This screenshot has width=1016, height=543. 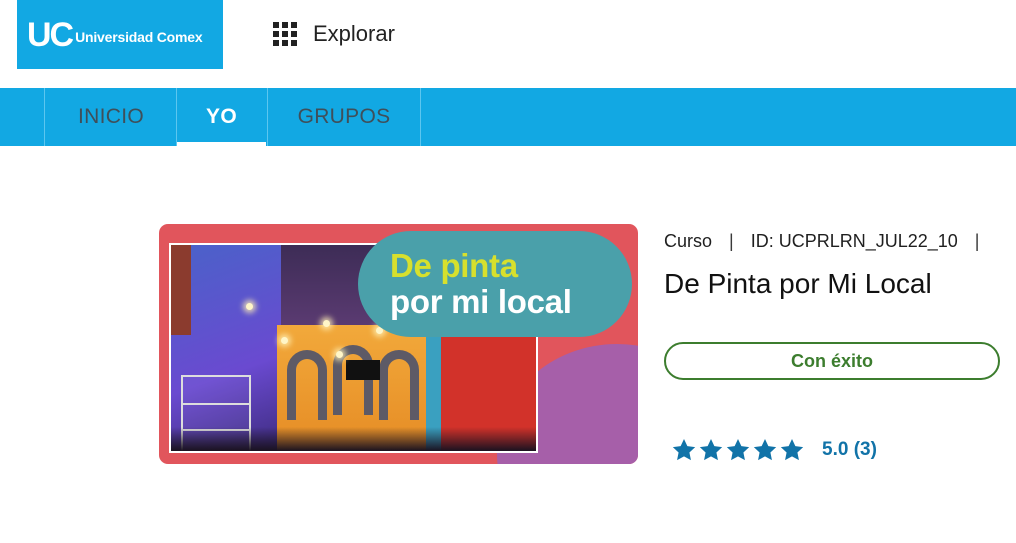 What do you see at coordinates (354, 33) in the screenshot?
I see `explore-label: Explorar` at bounding box center [354, 33].